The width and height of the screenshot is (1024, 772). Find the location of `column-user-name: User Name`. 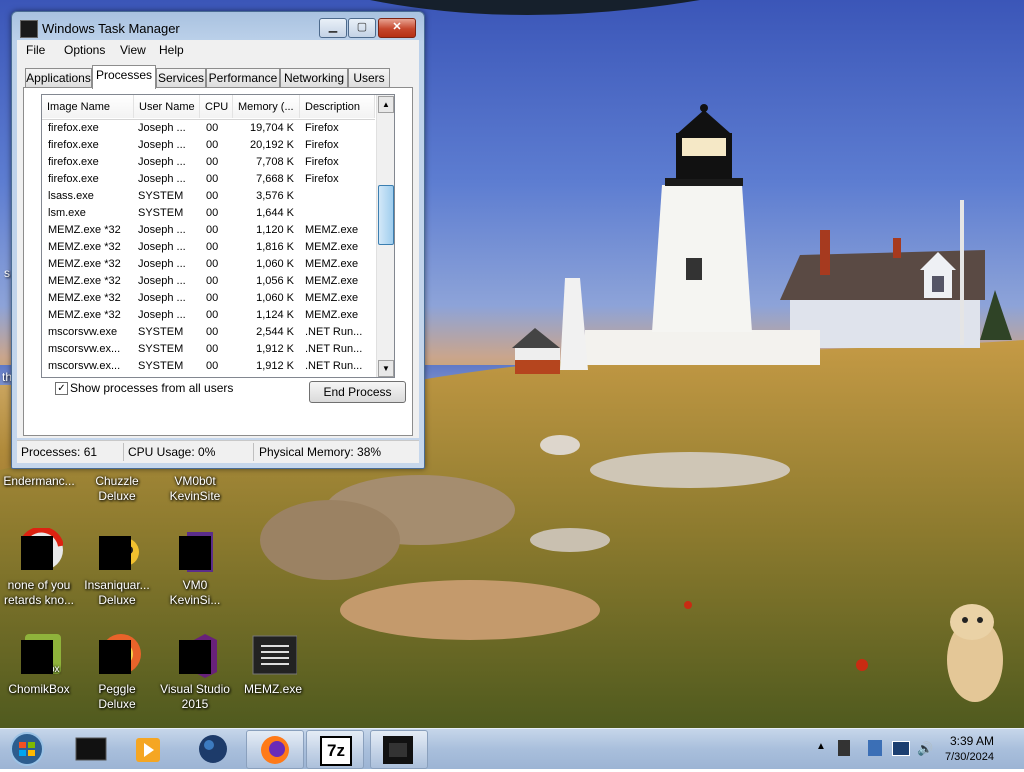

column-user-name: User Name is located at coordinates (167, 106).